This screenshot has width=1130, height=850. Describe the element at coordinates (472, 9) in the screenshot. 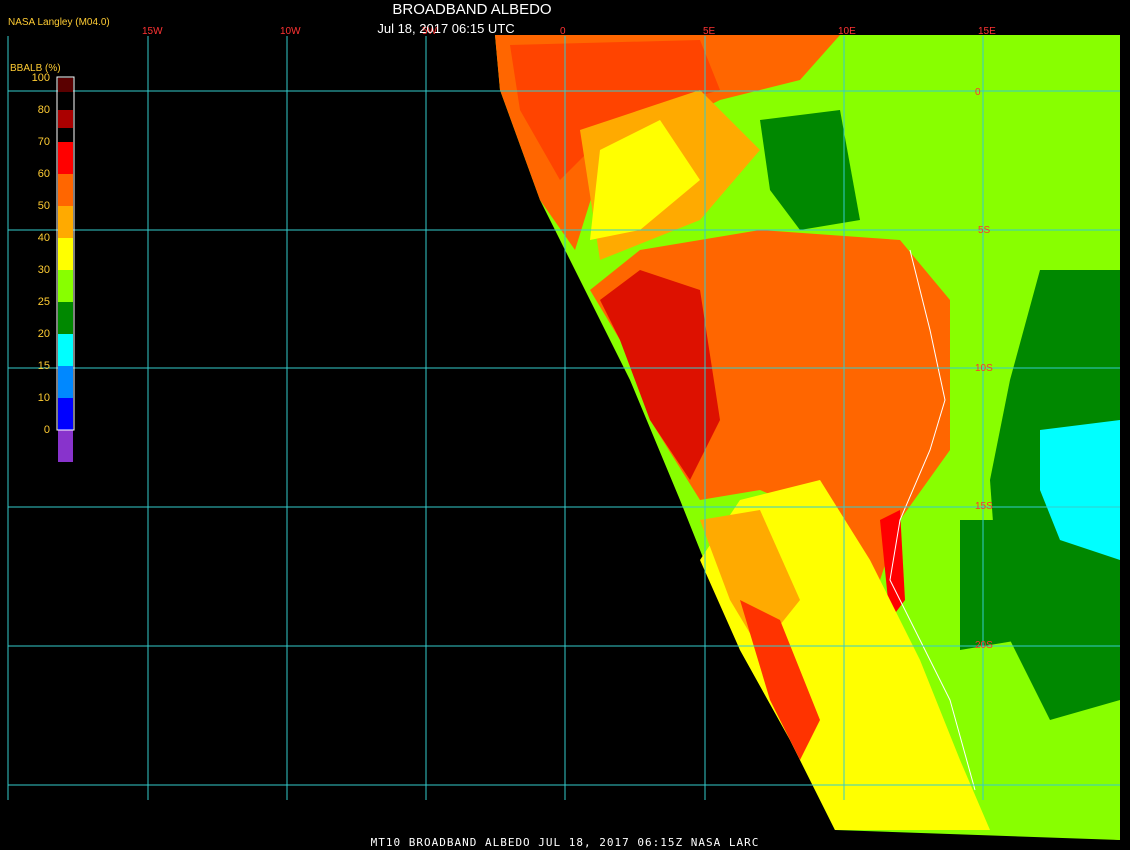

I see `map-title: BROADBAND ALBEDO` at that location.